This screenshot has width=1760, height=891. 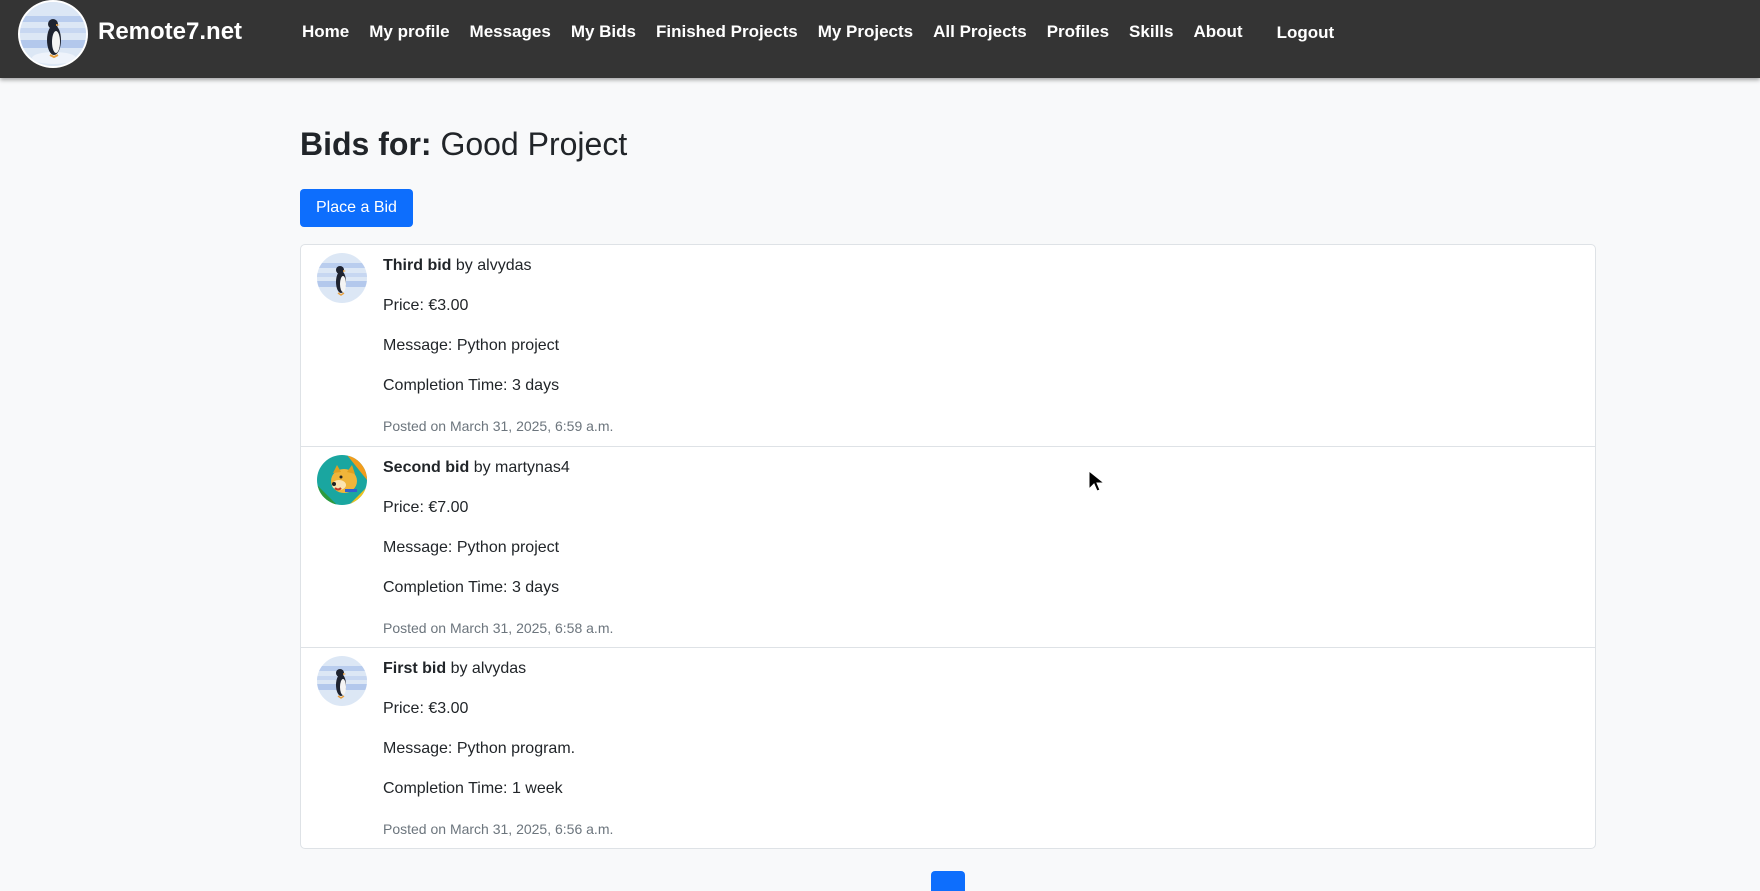 What do you see at coordinates (325, 32) in the screenshot?
I see `nav-home: Home` at bounding box center [325, 32].